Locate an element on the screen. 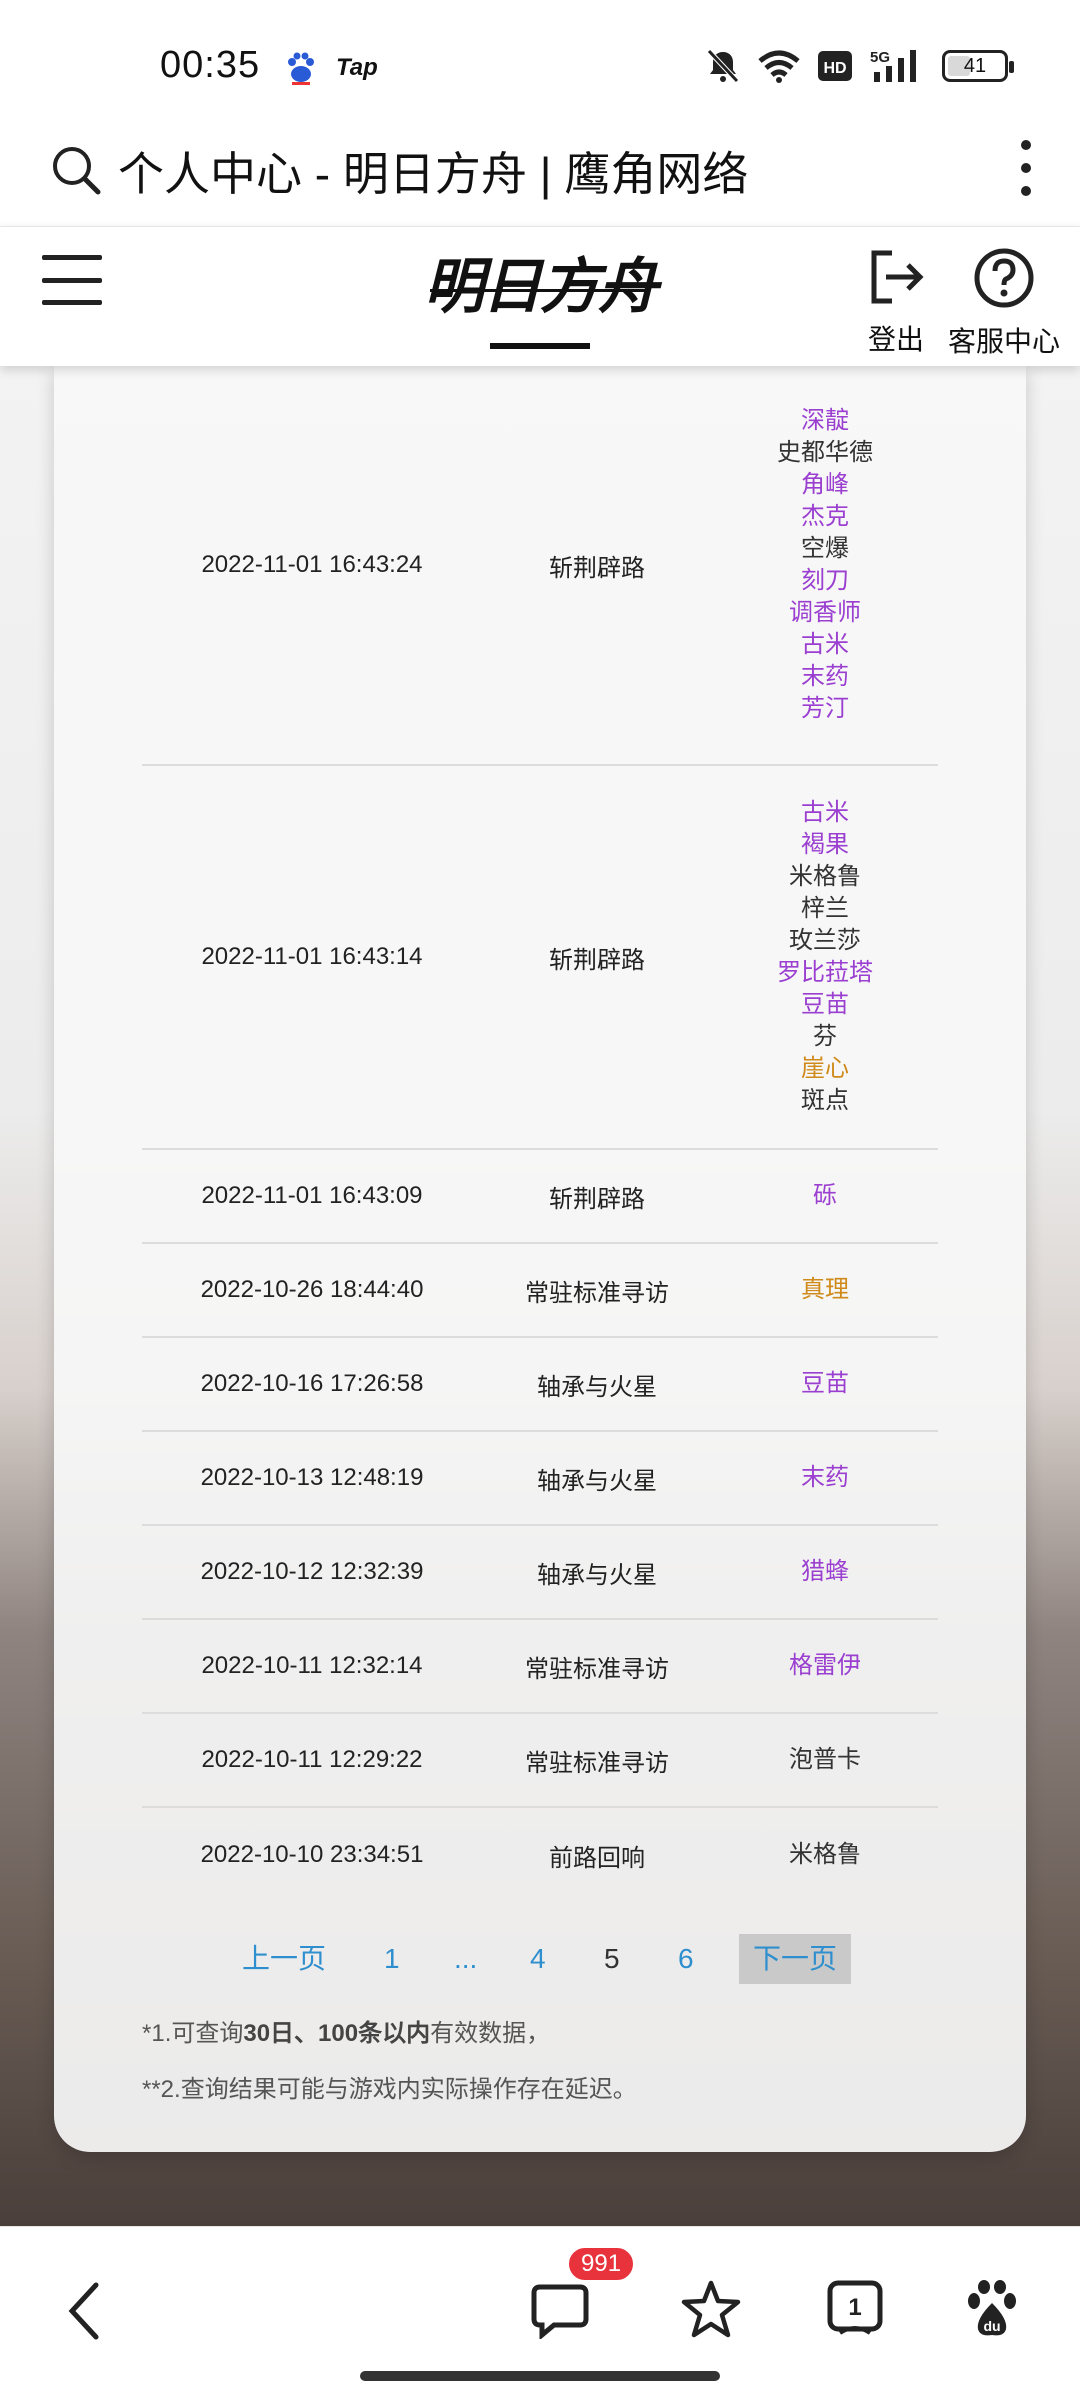 The width and height of the screenshot is (1080, 2400). baidu-icon is located at coordinates (301, 68).